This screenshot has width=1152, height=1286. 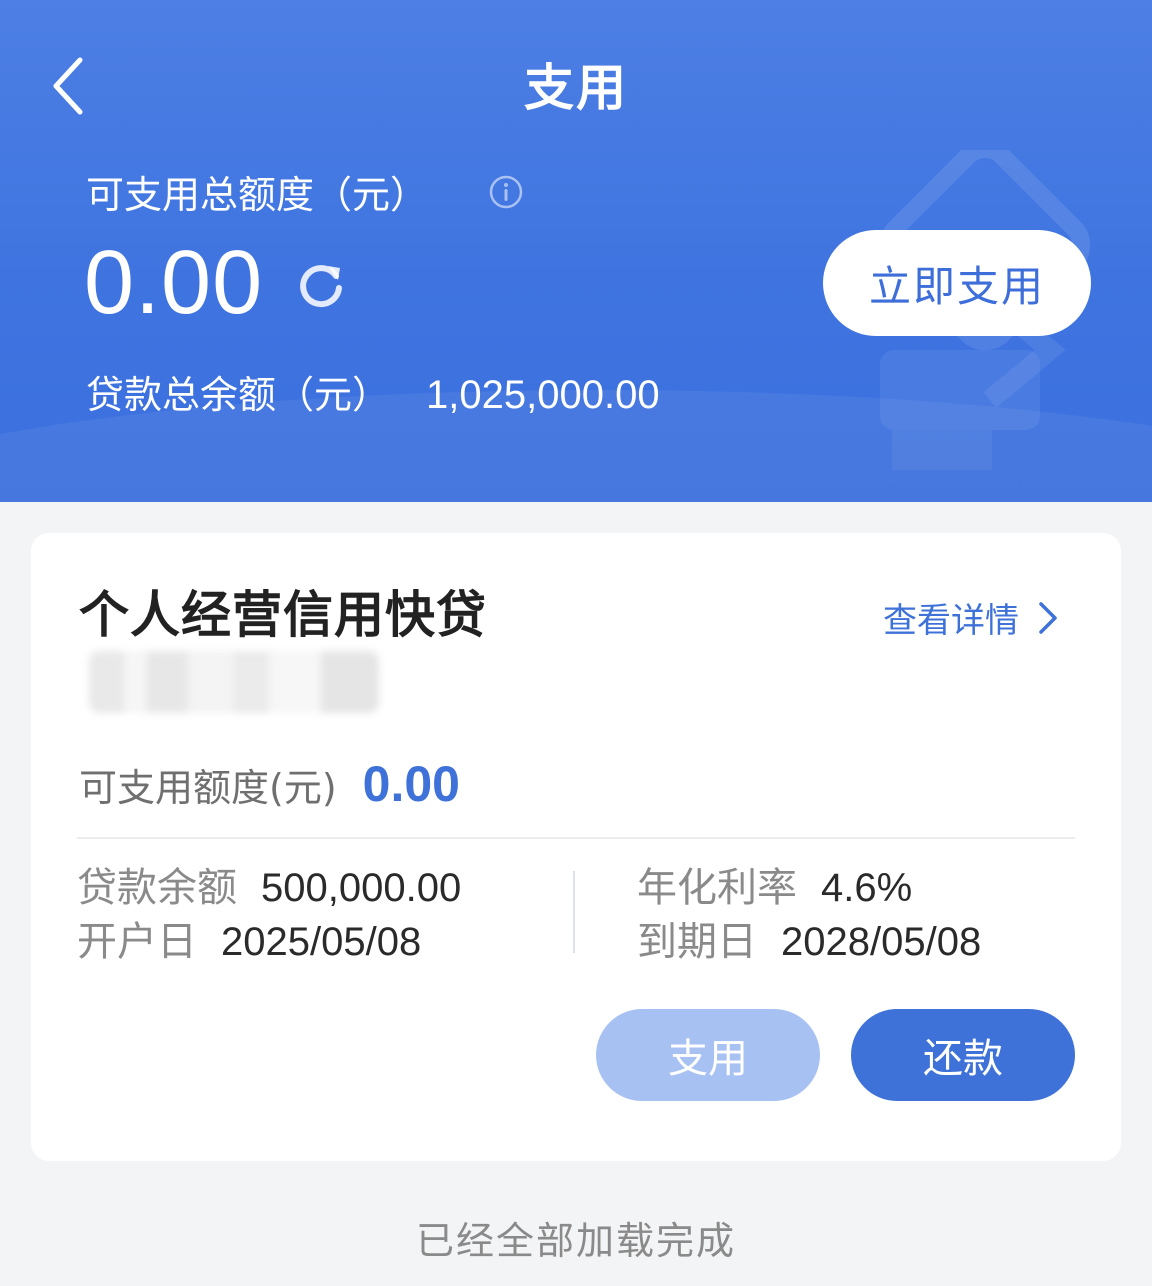 I want to click on product-name: 个人经营信用快贷, so click(x=283, y=615).